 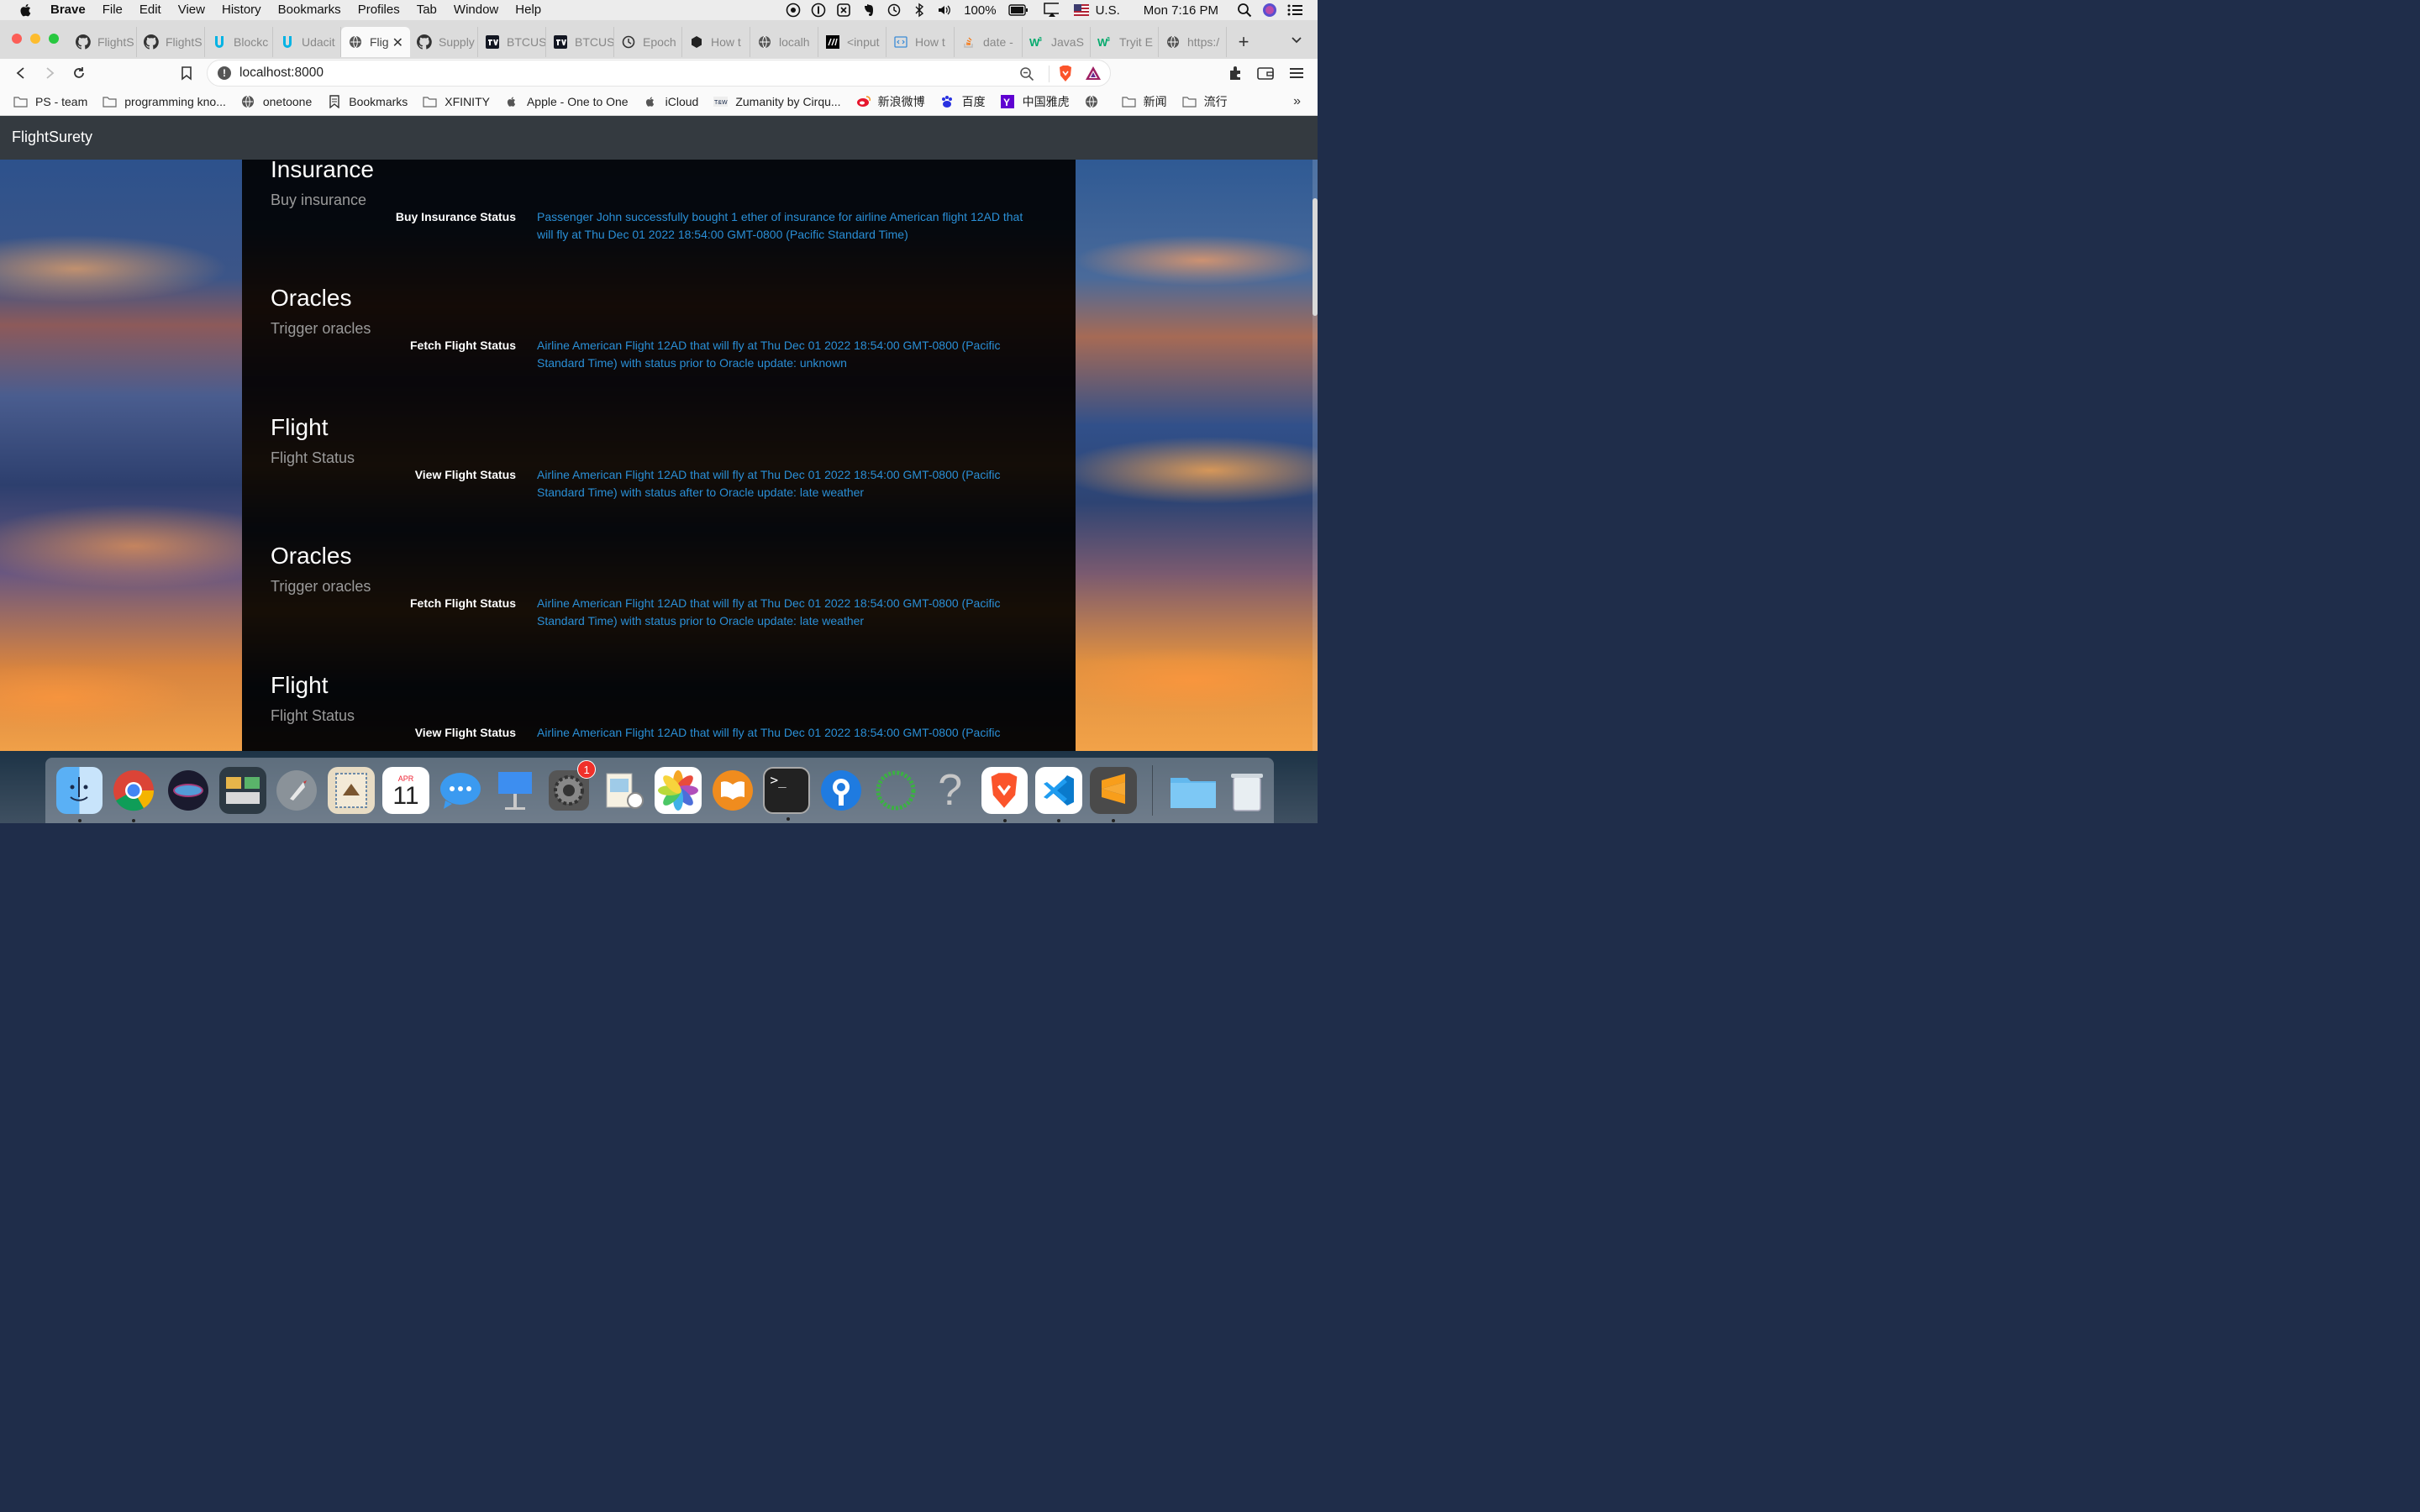 I want to click on browser-tab: W 3 Tryit E, so click(x=1125, y=42).